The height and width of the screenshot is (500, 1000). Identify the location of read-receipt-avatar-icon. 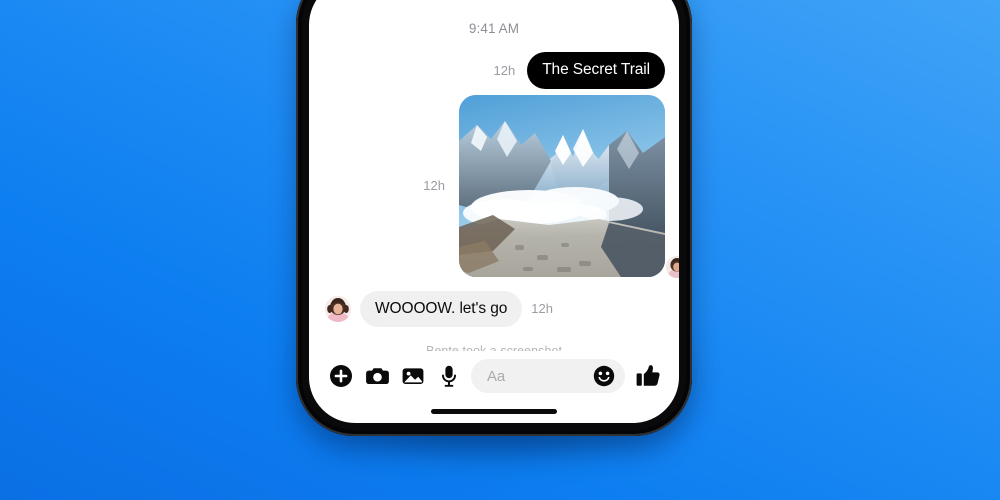
(672, 267).